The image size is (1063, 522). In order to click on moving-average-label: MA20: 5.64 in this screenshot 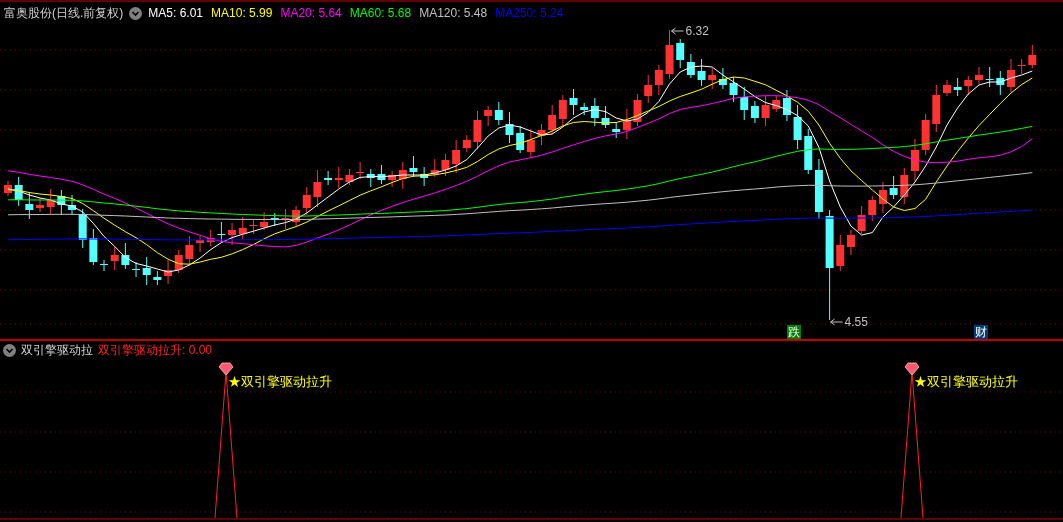, I will do `click(311, 13)`.